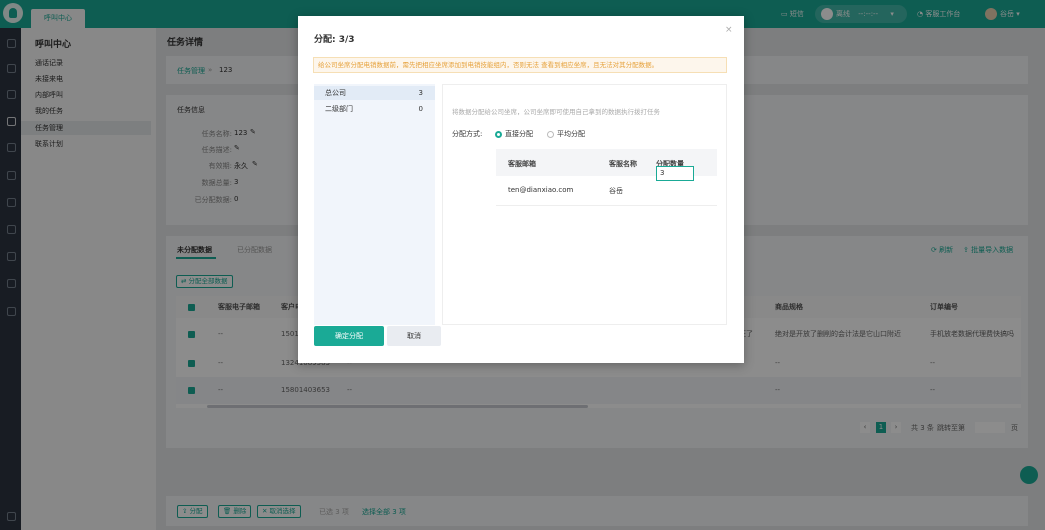  Describe the element at coordinates (420, 109) in the screenshot. I see `department-count: 0` at that location.